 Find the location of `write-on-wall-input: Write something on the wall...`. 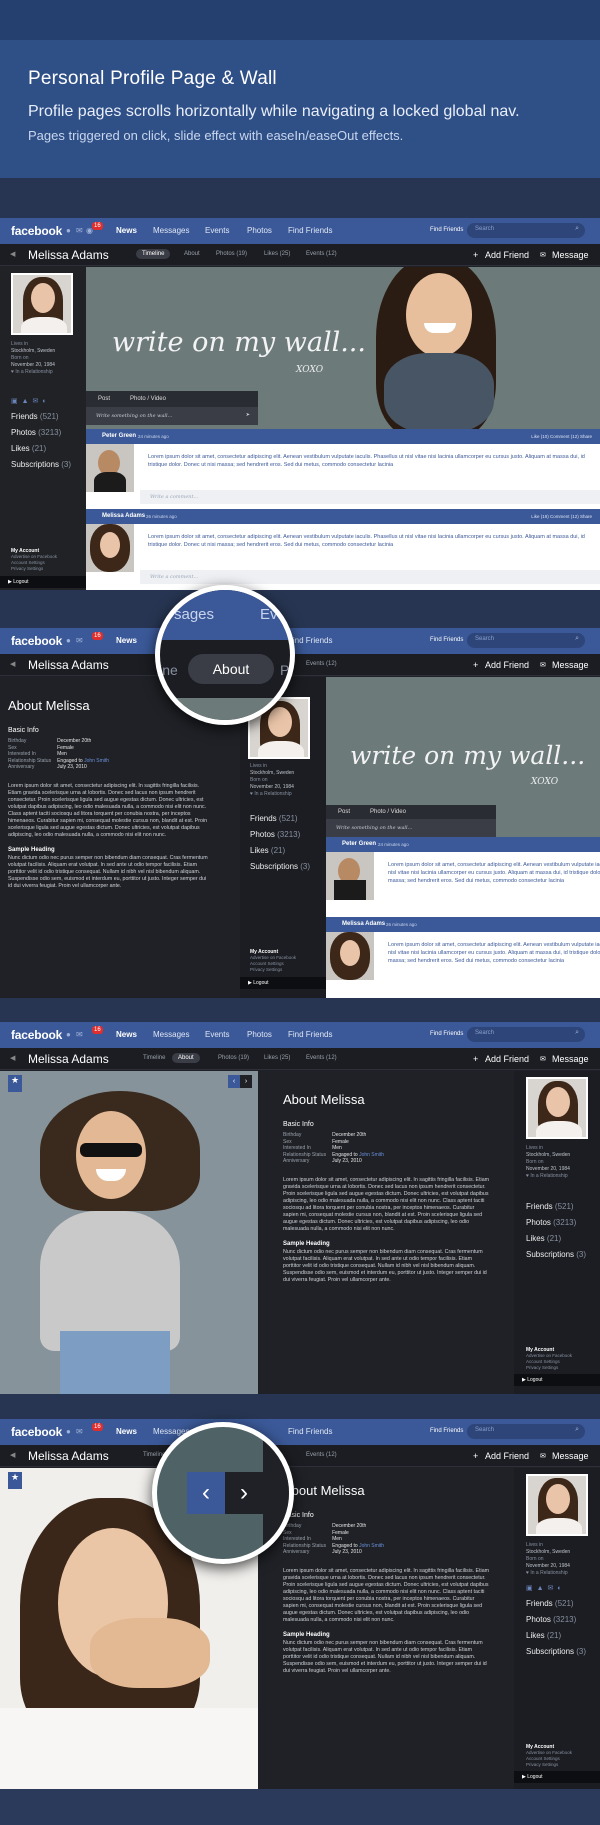

write-on-wall-input: Write something on the wall... is located at coordinates (411, 828).